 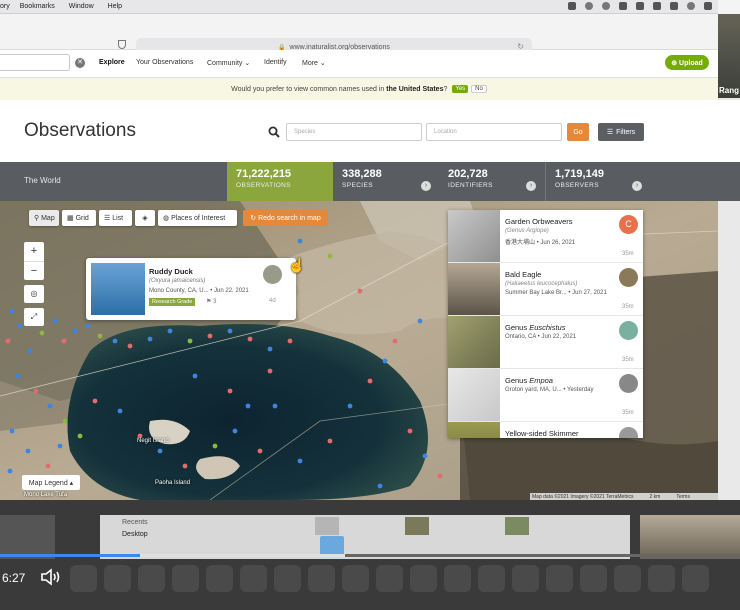 What do you see at coordinates (314, 63) in the screenshot?
I see `nav-more: More ⌄` at bounding box center [314, 63].